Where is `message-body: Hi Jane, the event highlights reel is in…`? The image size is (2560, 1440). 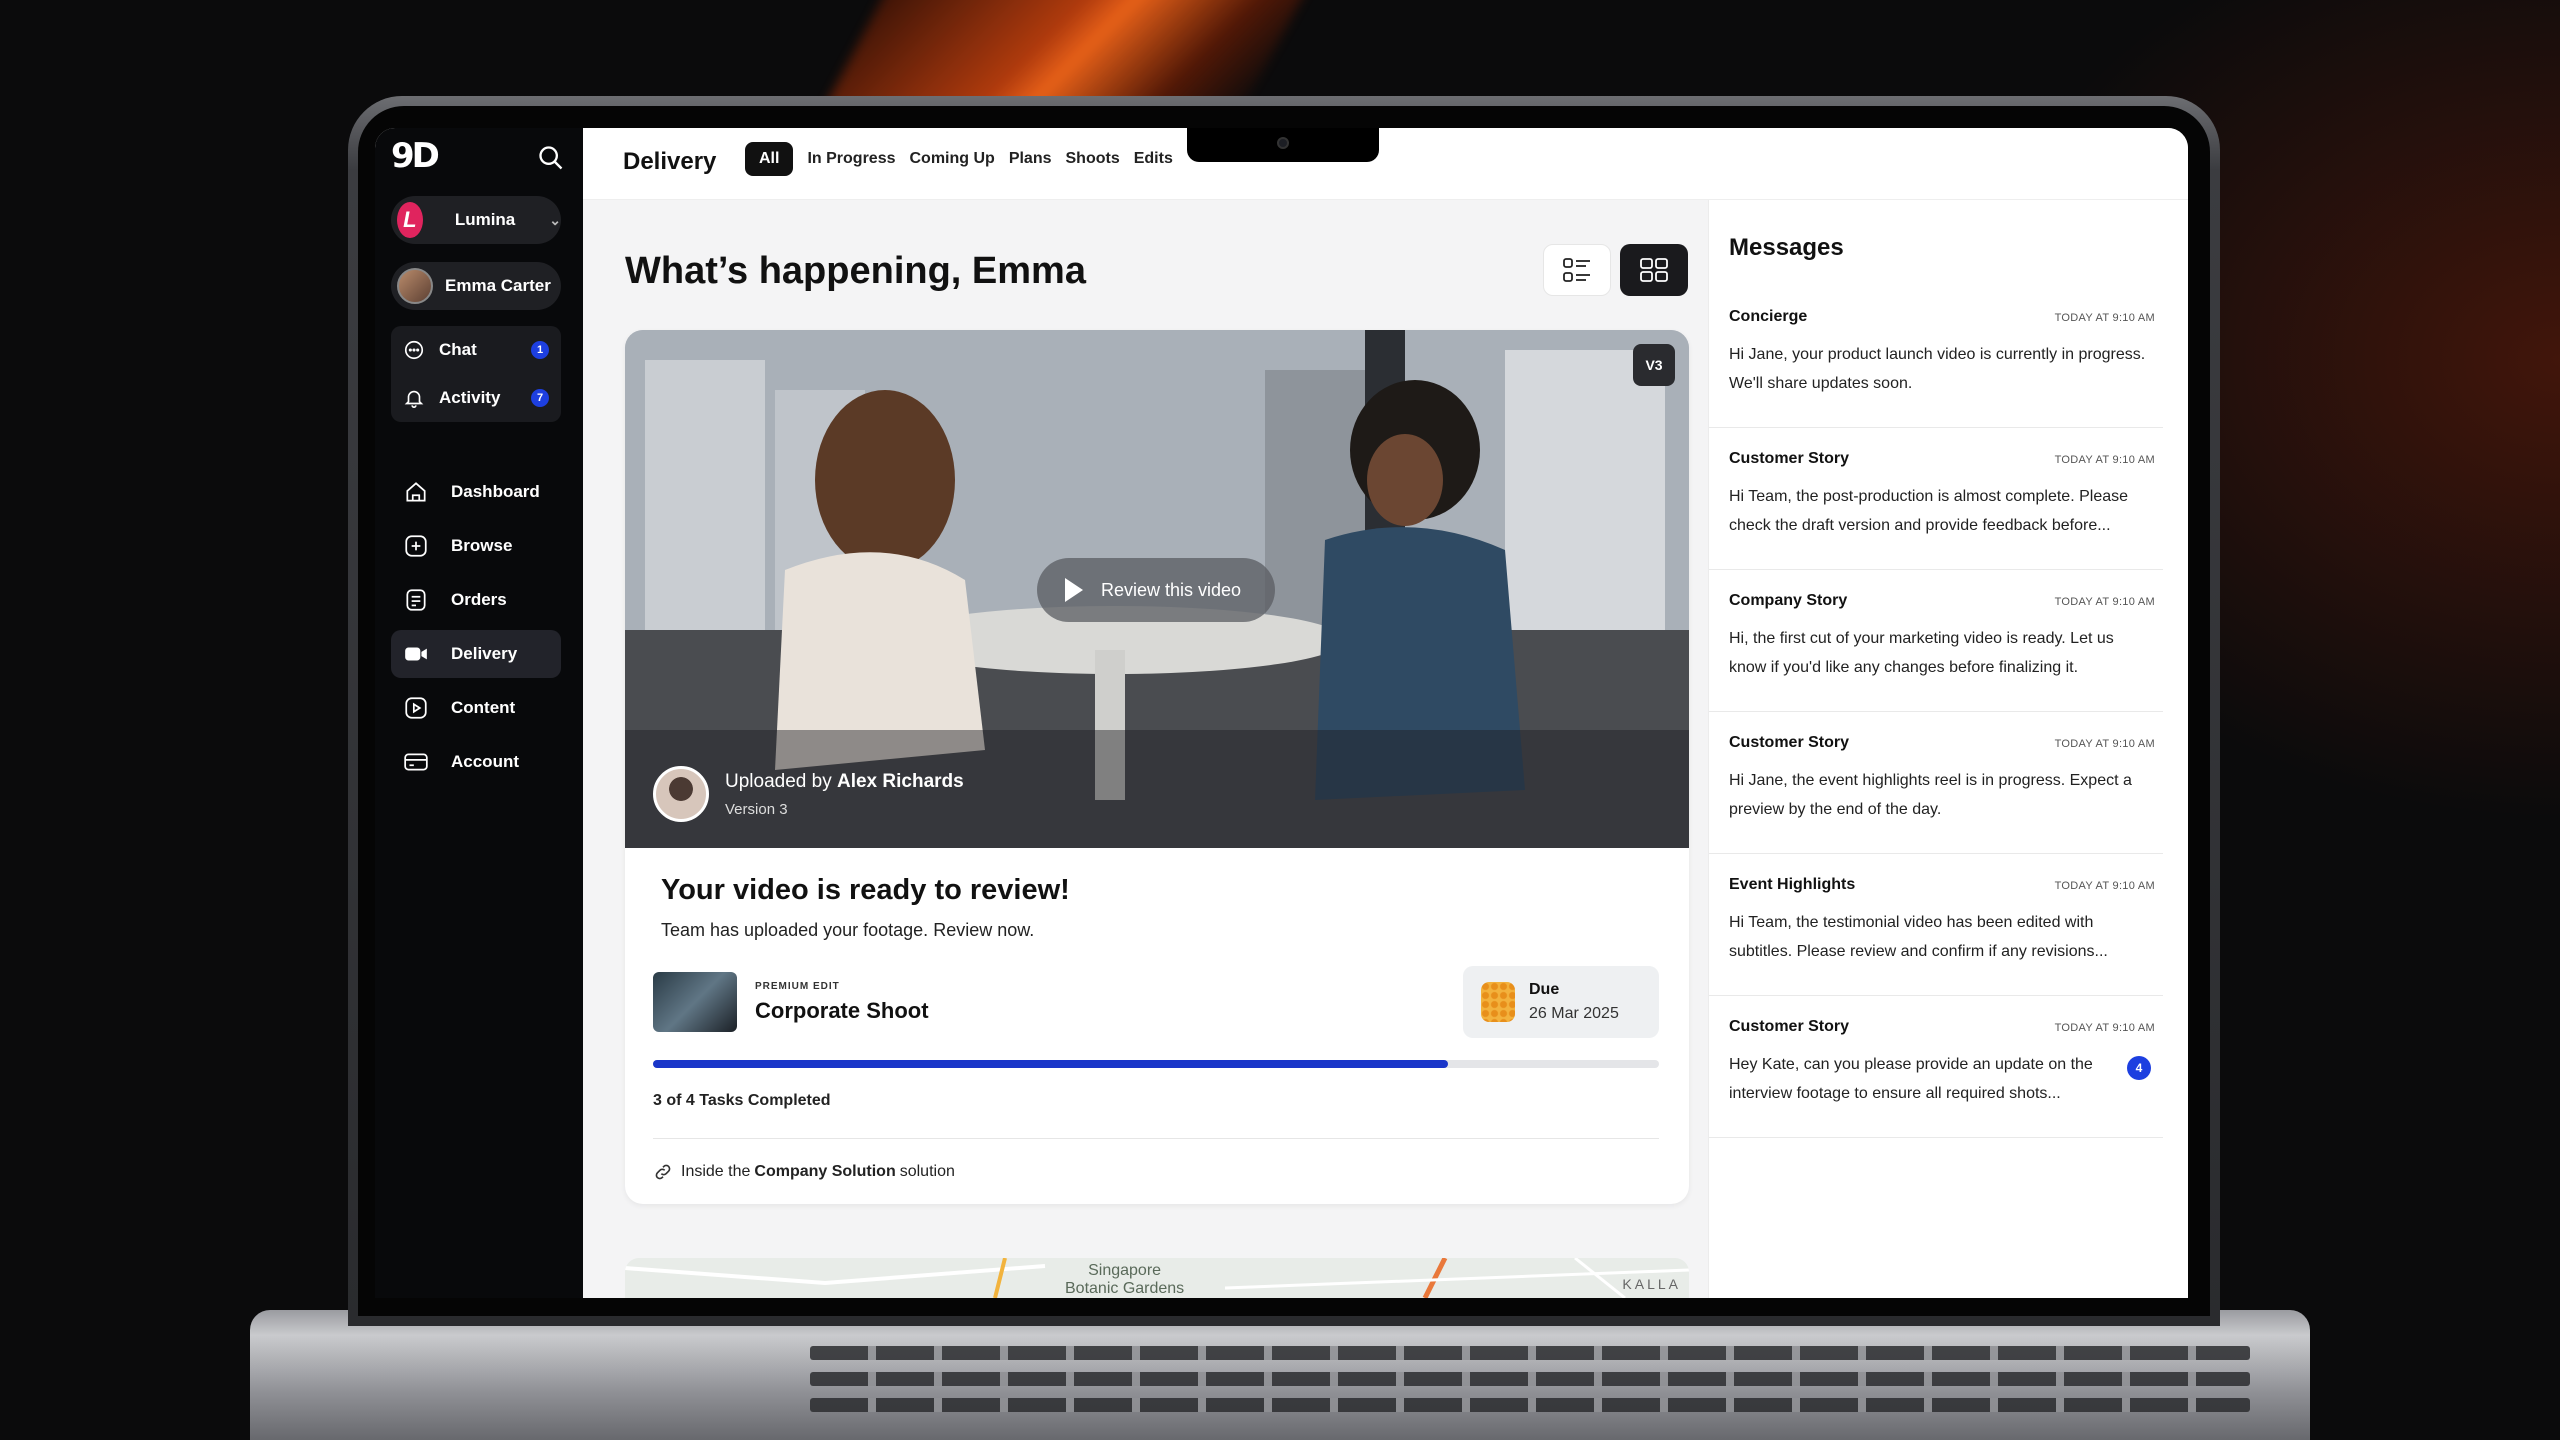
message-body: Hi Jane, the event highlights reel is in… is located at coordinates (1930, 795).